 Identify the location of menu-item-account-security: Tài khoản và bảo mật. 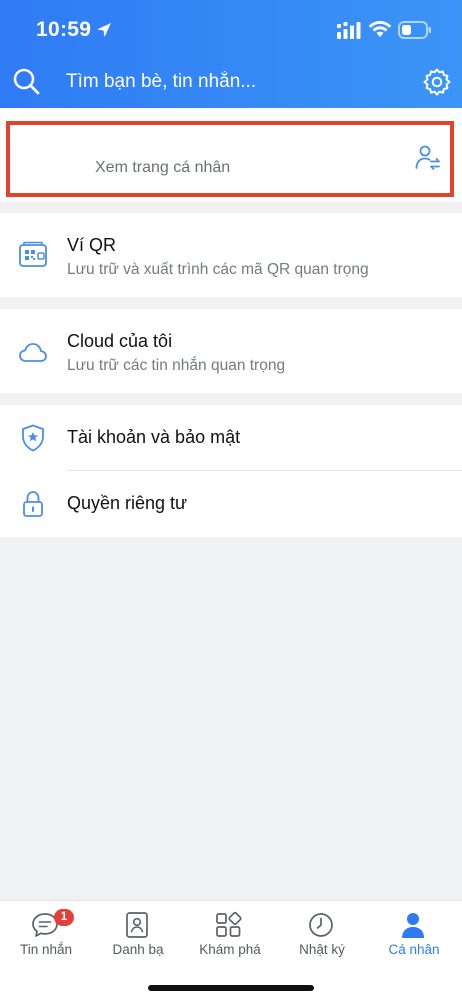
(231, 438).